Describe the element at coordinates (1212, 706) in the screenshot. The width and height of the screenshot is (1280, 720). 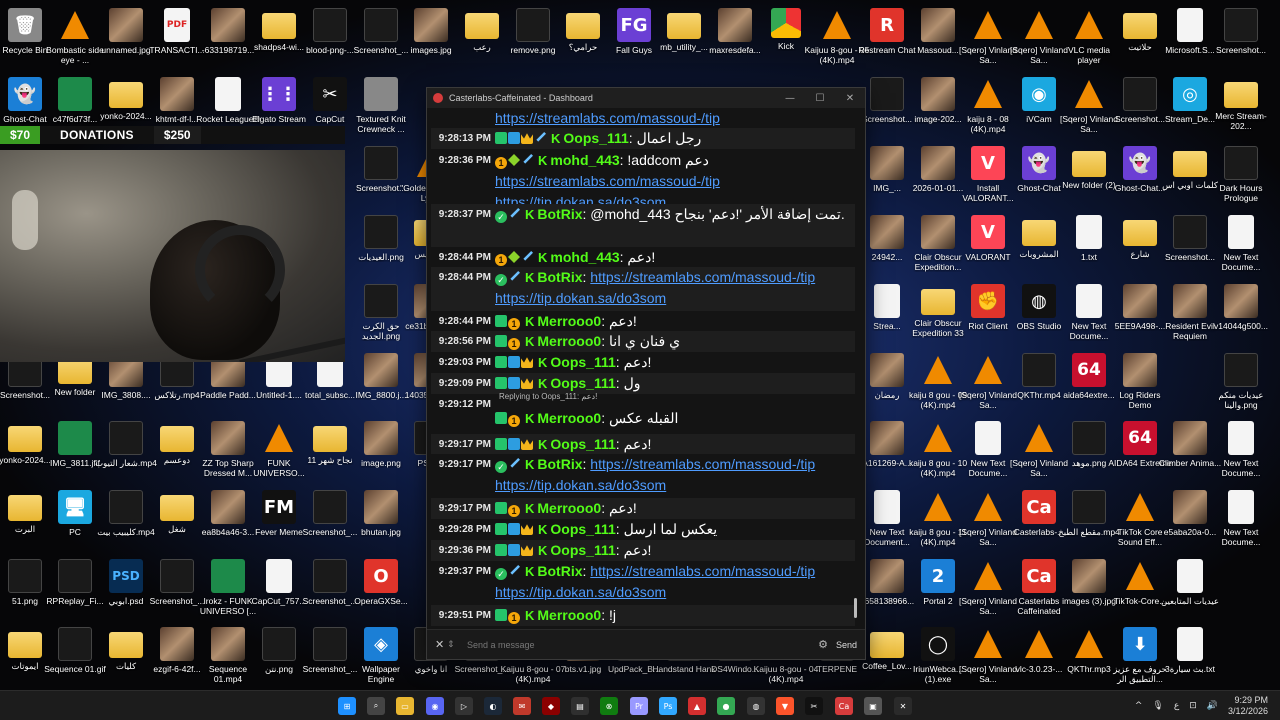
I see `volume-icon: 🔊` at that location.